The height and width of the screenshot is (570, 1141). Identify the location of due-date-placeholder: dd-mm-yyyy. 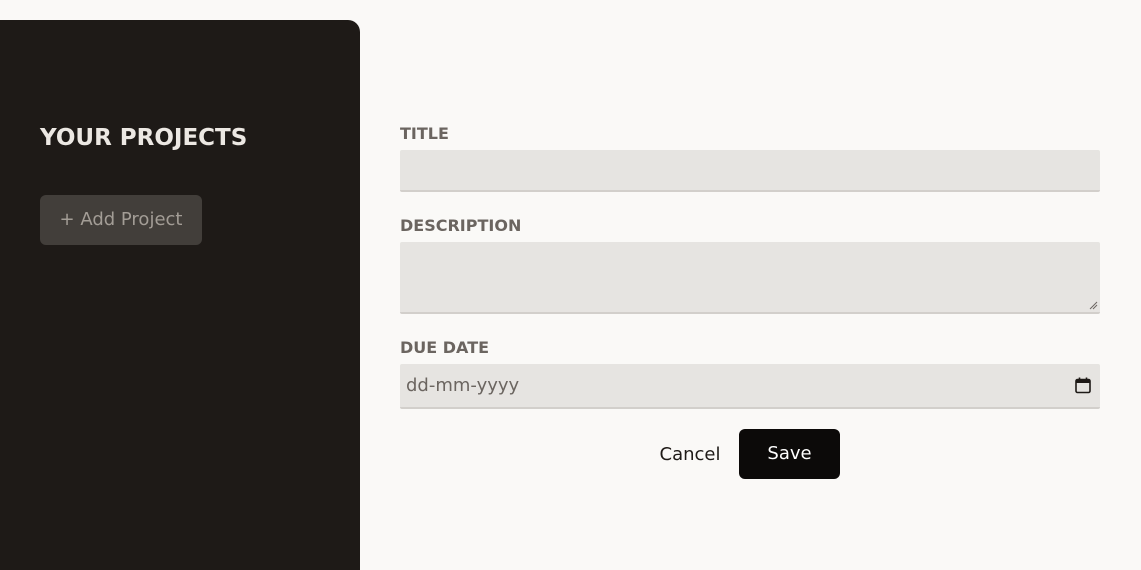
(463, 385).